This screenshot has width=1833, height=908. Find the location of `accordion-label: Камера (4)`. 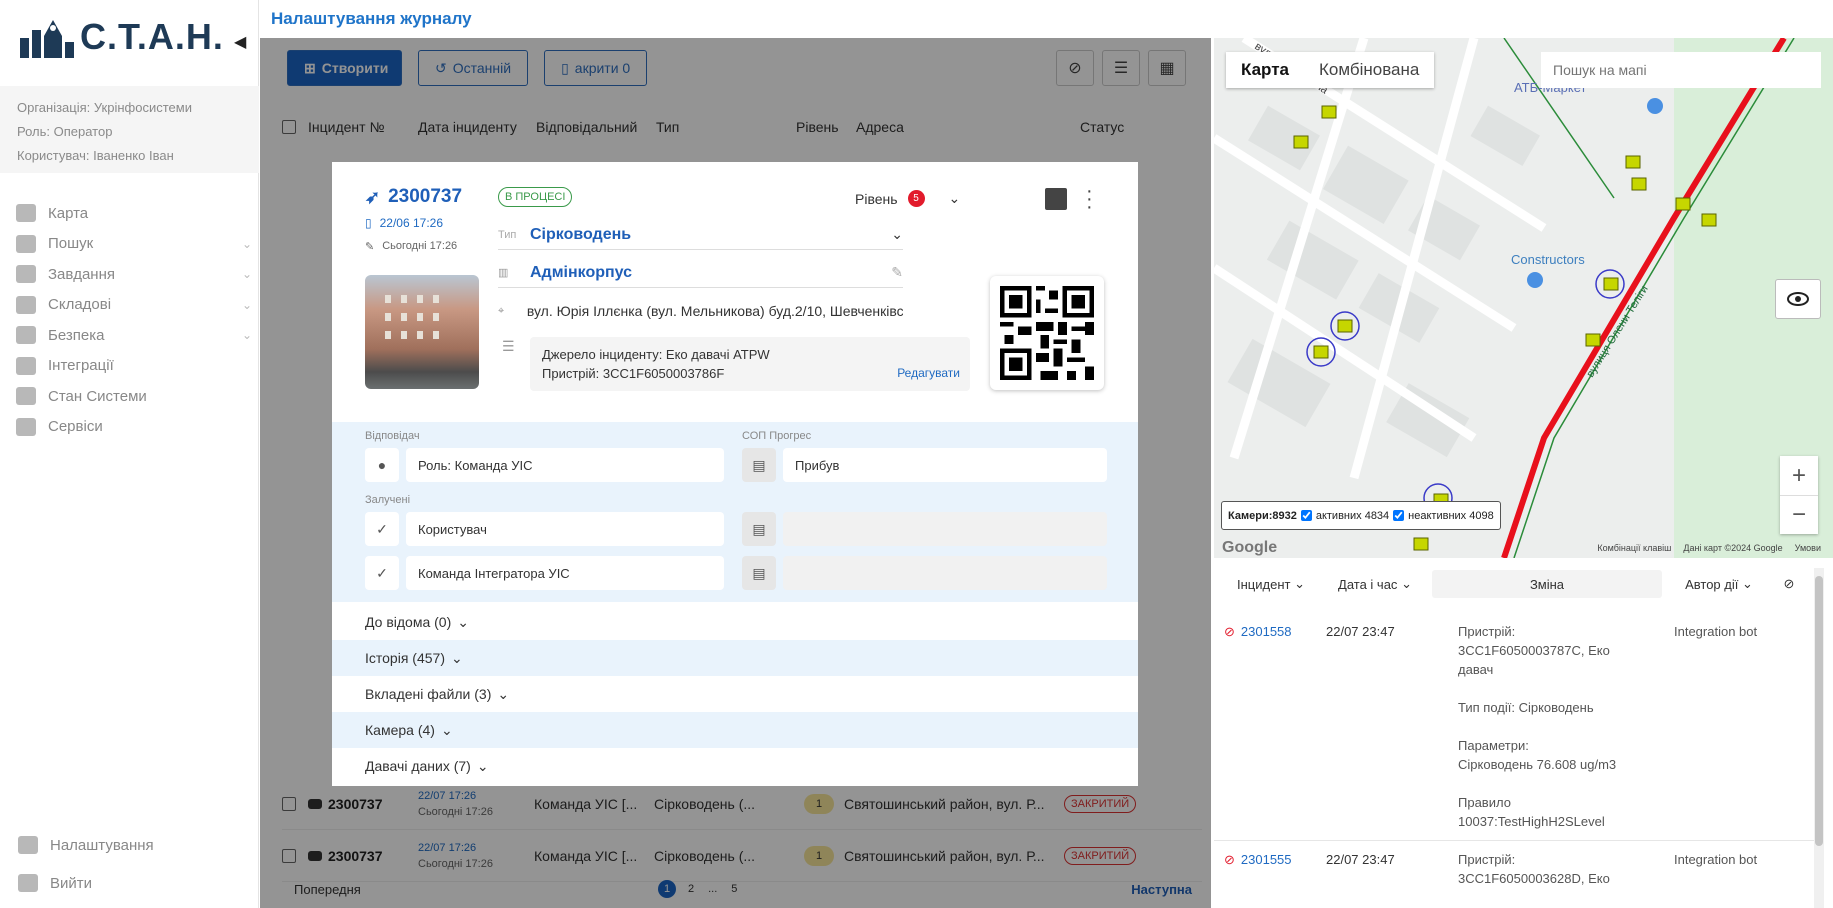

accordion-label: Камера (4) is located at coordinates (400, 730).